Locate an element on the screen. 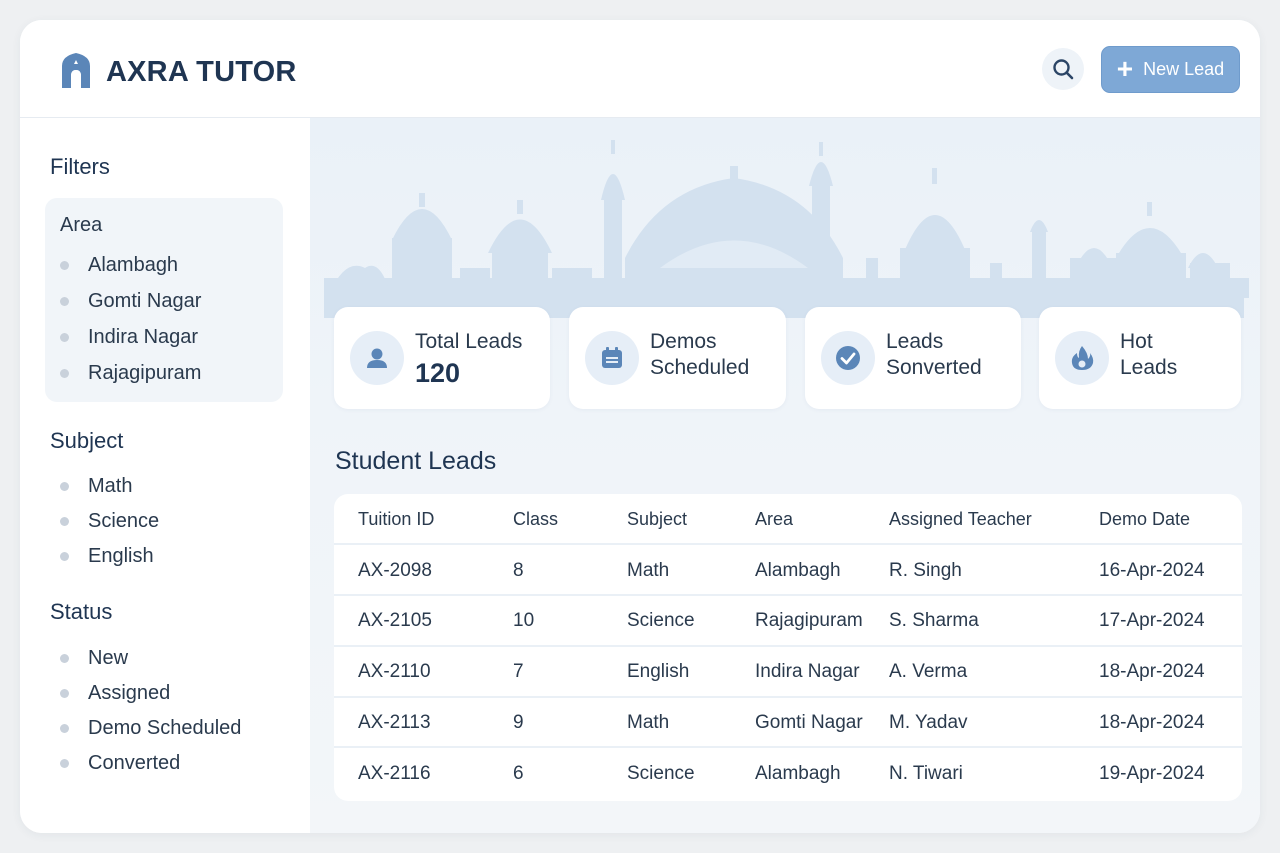  plus-icon: + is located at coordinates (1125, 68).